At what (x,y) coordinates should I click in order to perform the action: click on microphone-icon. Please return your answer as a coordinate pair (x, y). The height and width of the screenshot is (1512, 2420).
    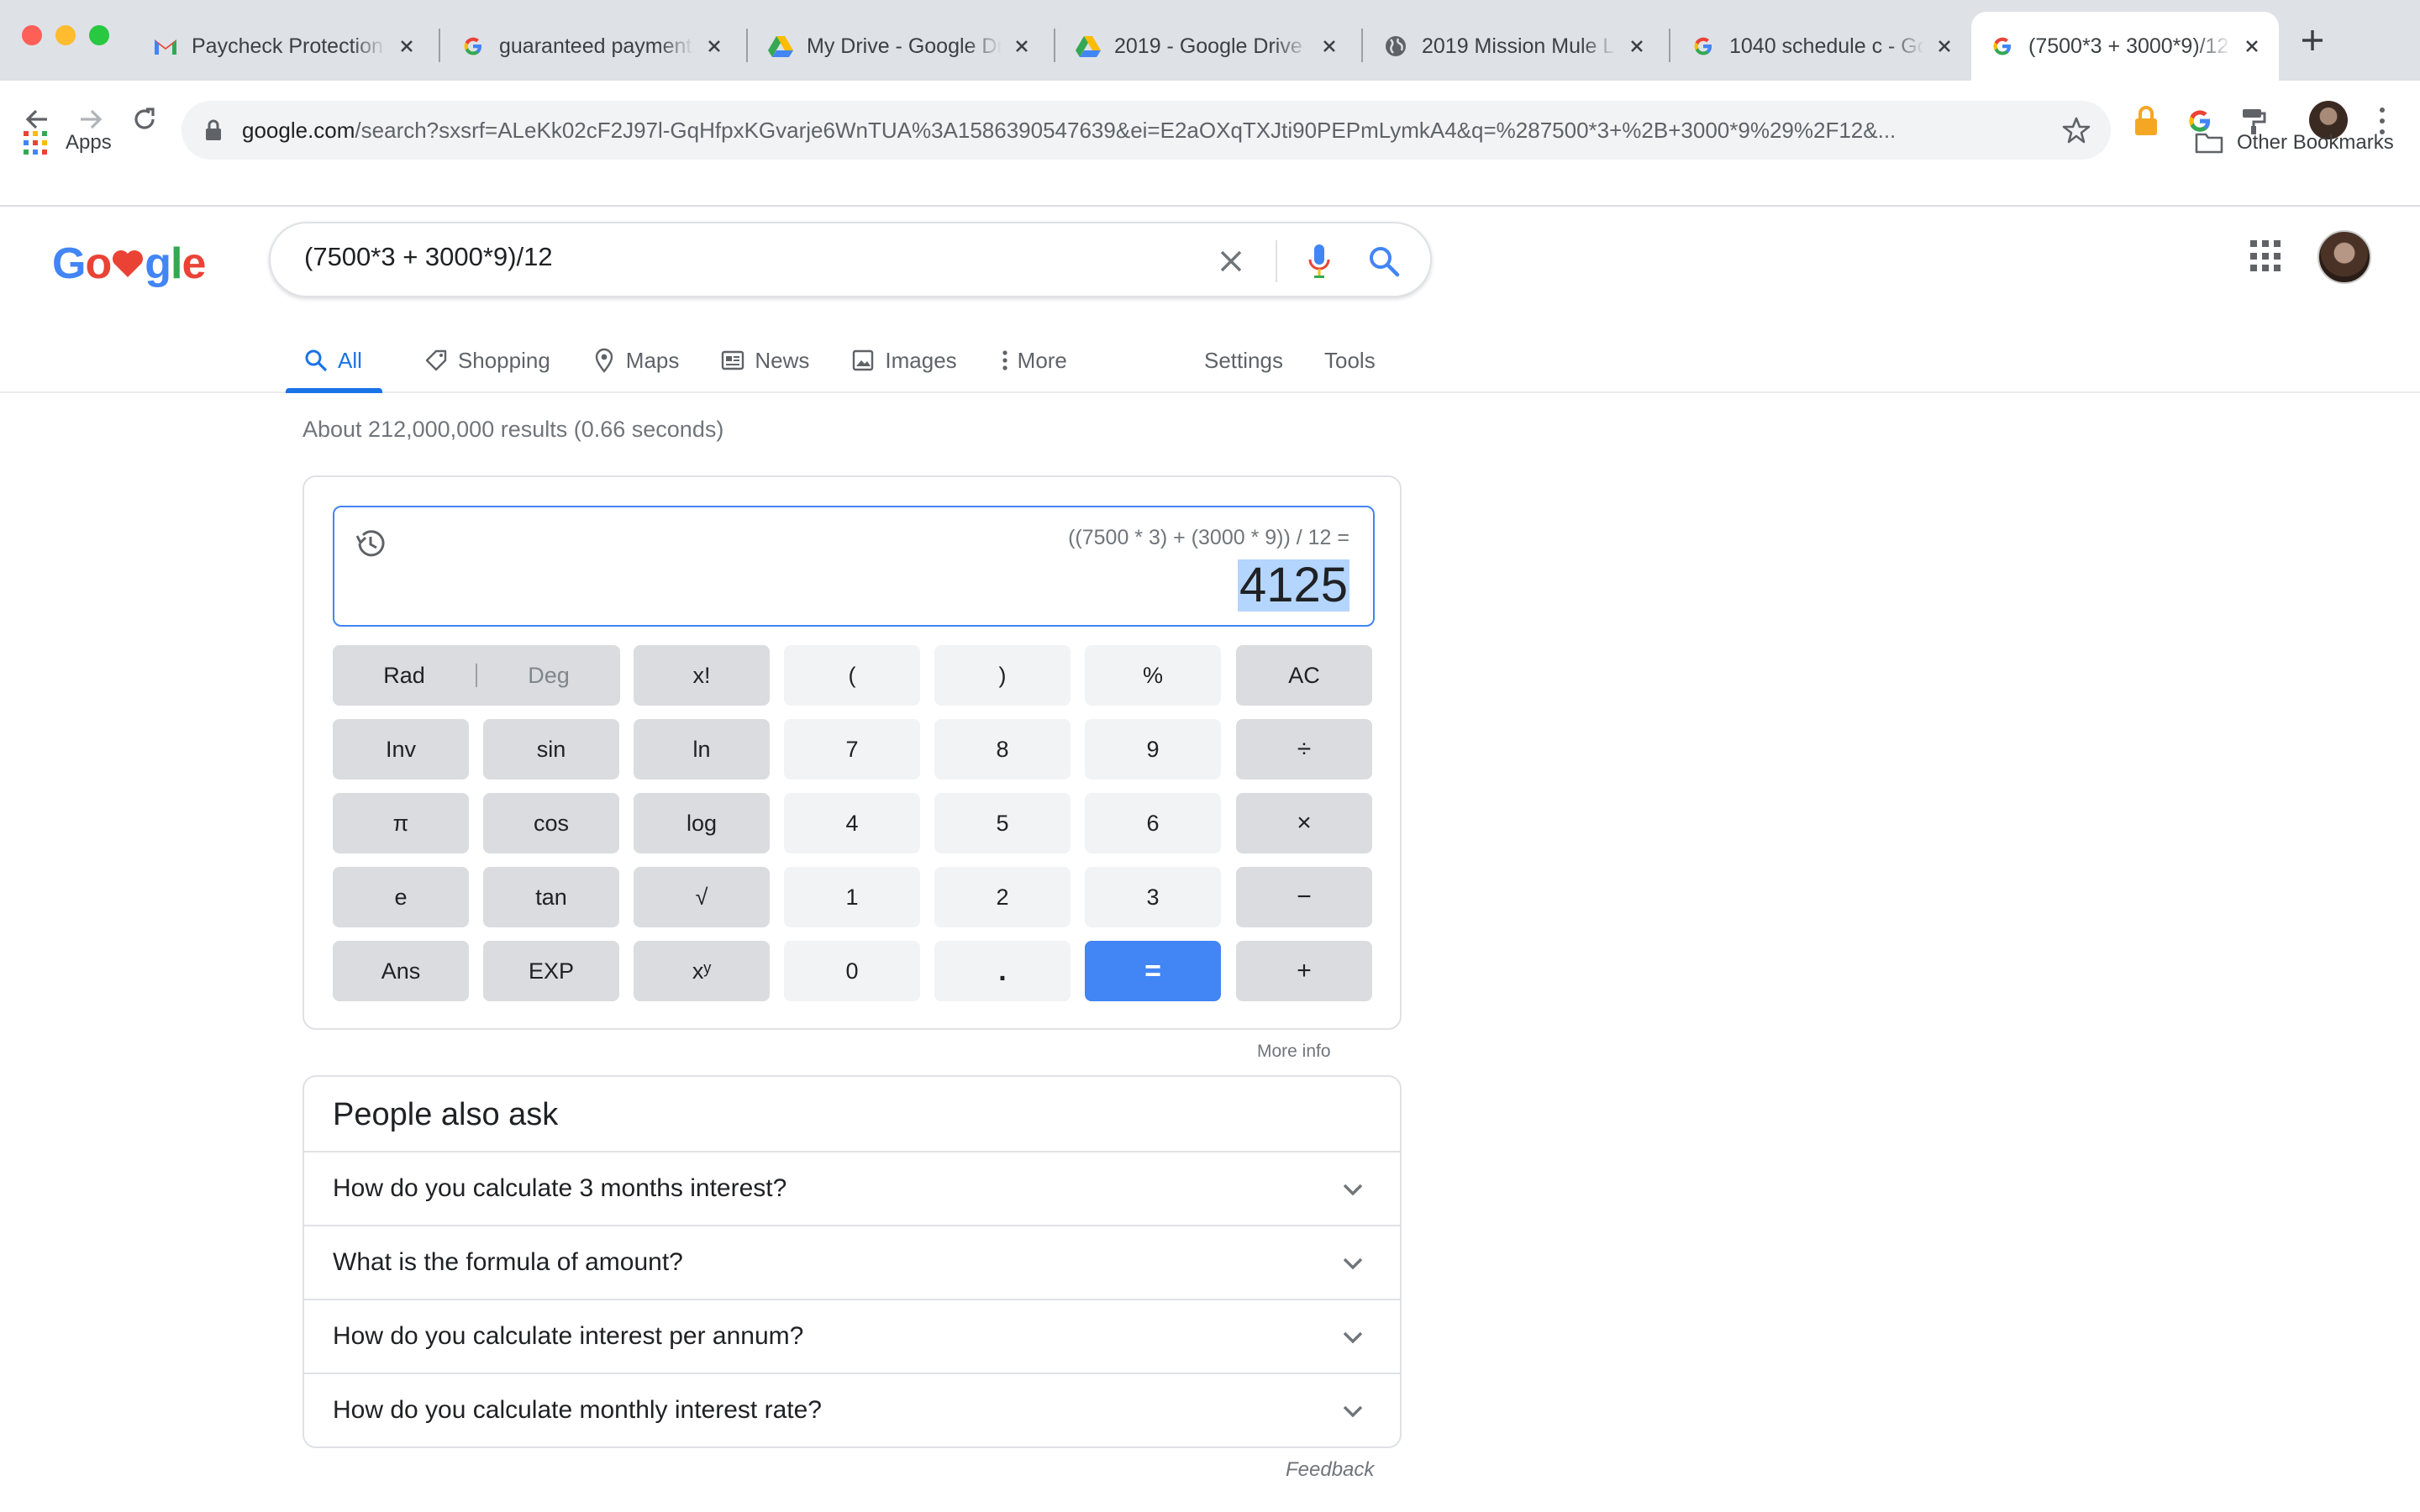
    Looking at the image, I should click on (1319, 261).